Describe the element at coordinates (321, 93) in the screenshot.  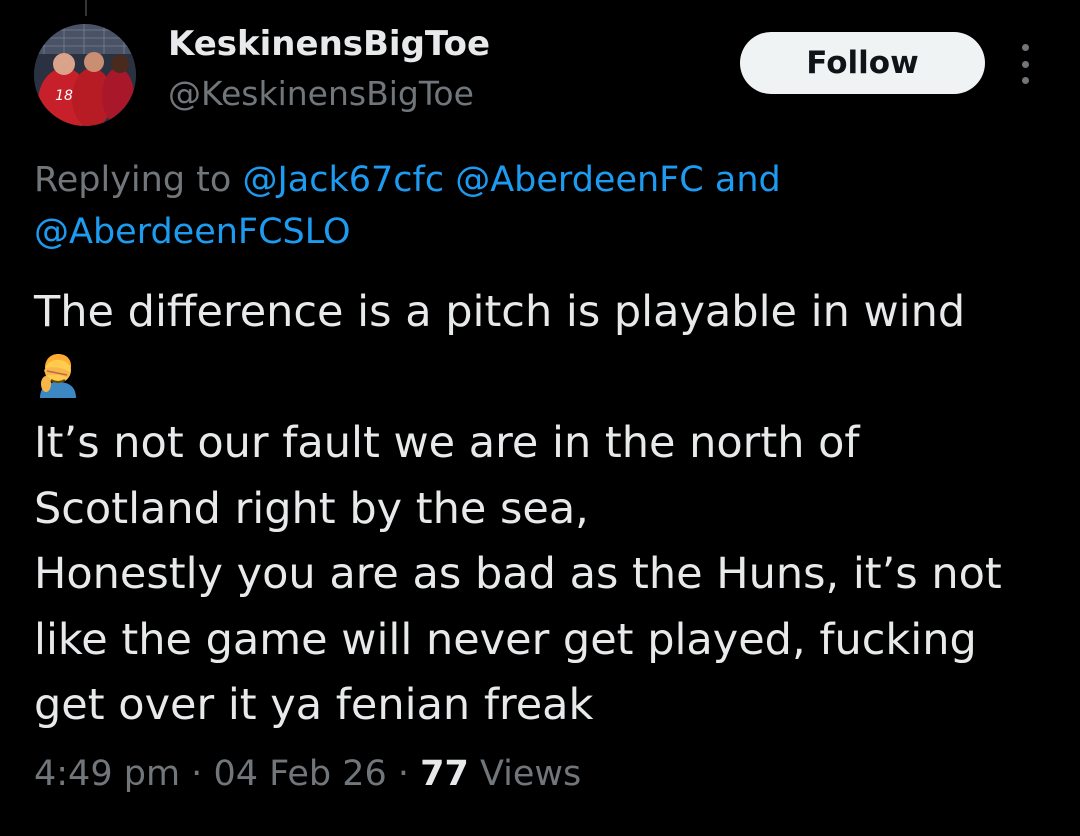
I see `author-handle: @KeskinensBigToe` at that location.